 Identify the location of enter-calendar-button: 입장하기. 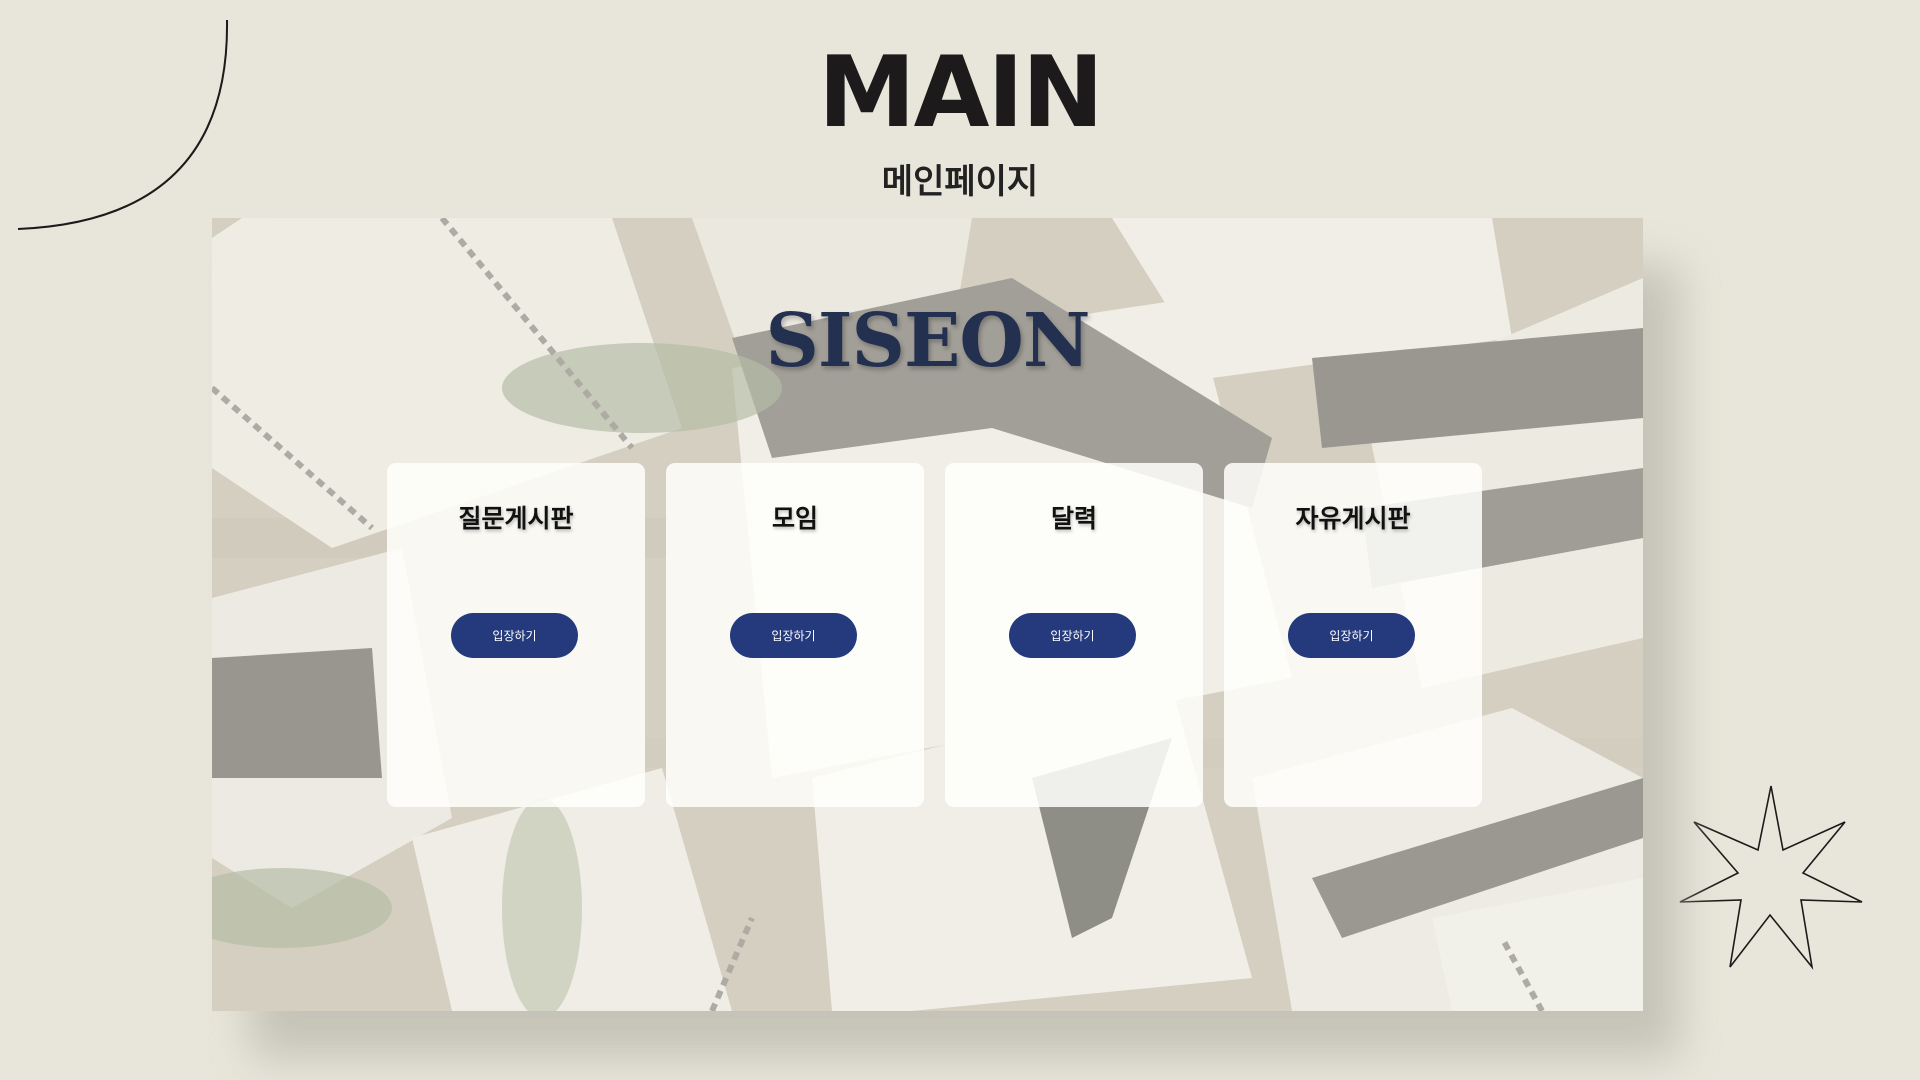
(1072, 635).